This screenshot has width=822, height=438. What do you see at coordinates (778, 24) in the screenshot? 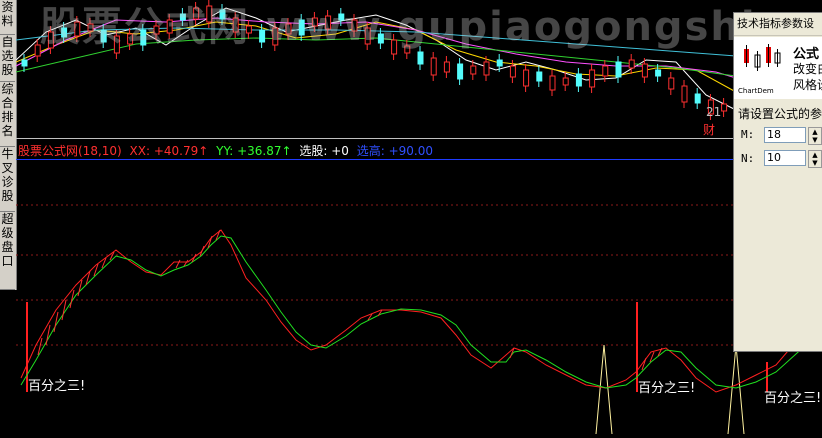
I see `dialog-title: 技术指标参数设` at bounding box center [778, 24].